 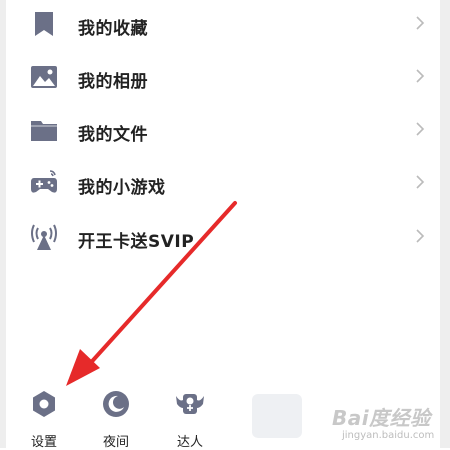 I want to click on settings-label: 设置, so click(x=43, y=442).